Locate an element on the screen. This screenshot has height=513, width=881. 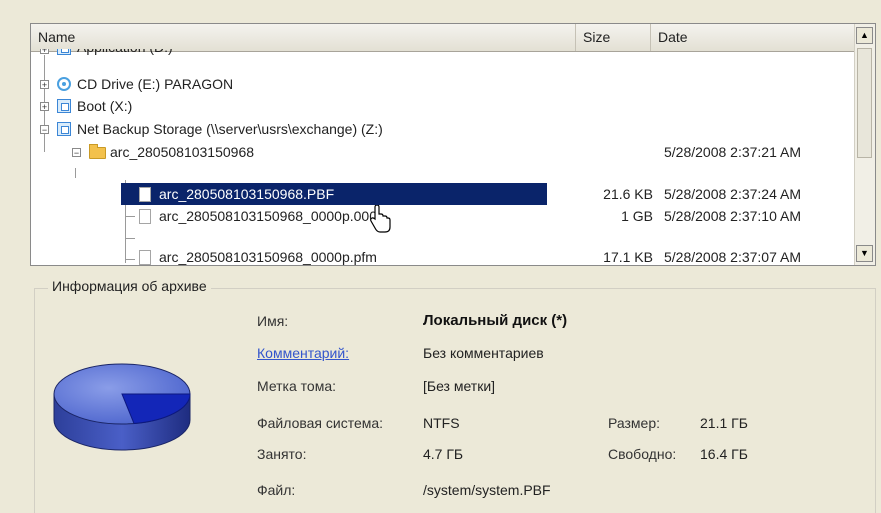
name-label: Имя: is located at coordinates (273, 321).